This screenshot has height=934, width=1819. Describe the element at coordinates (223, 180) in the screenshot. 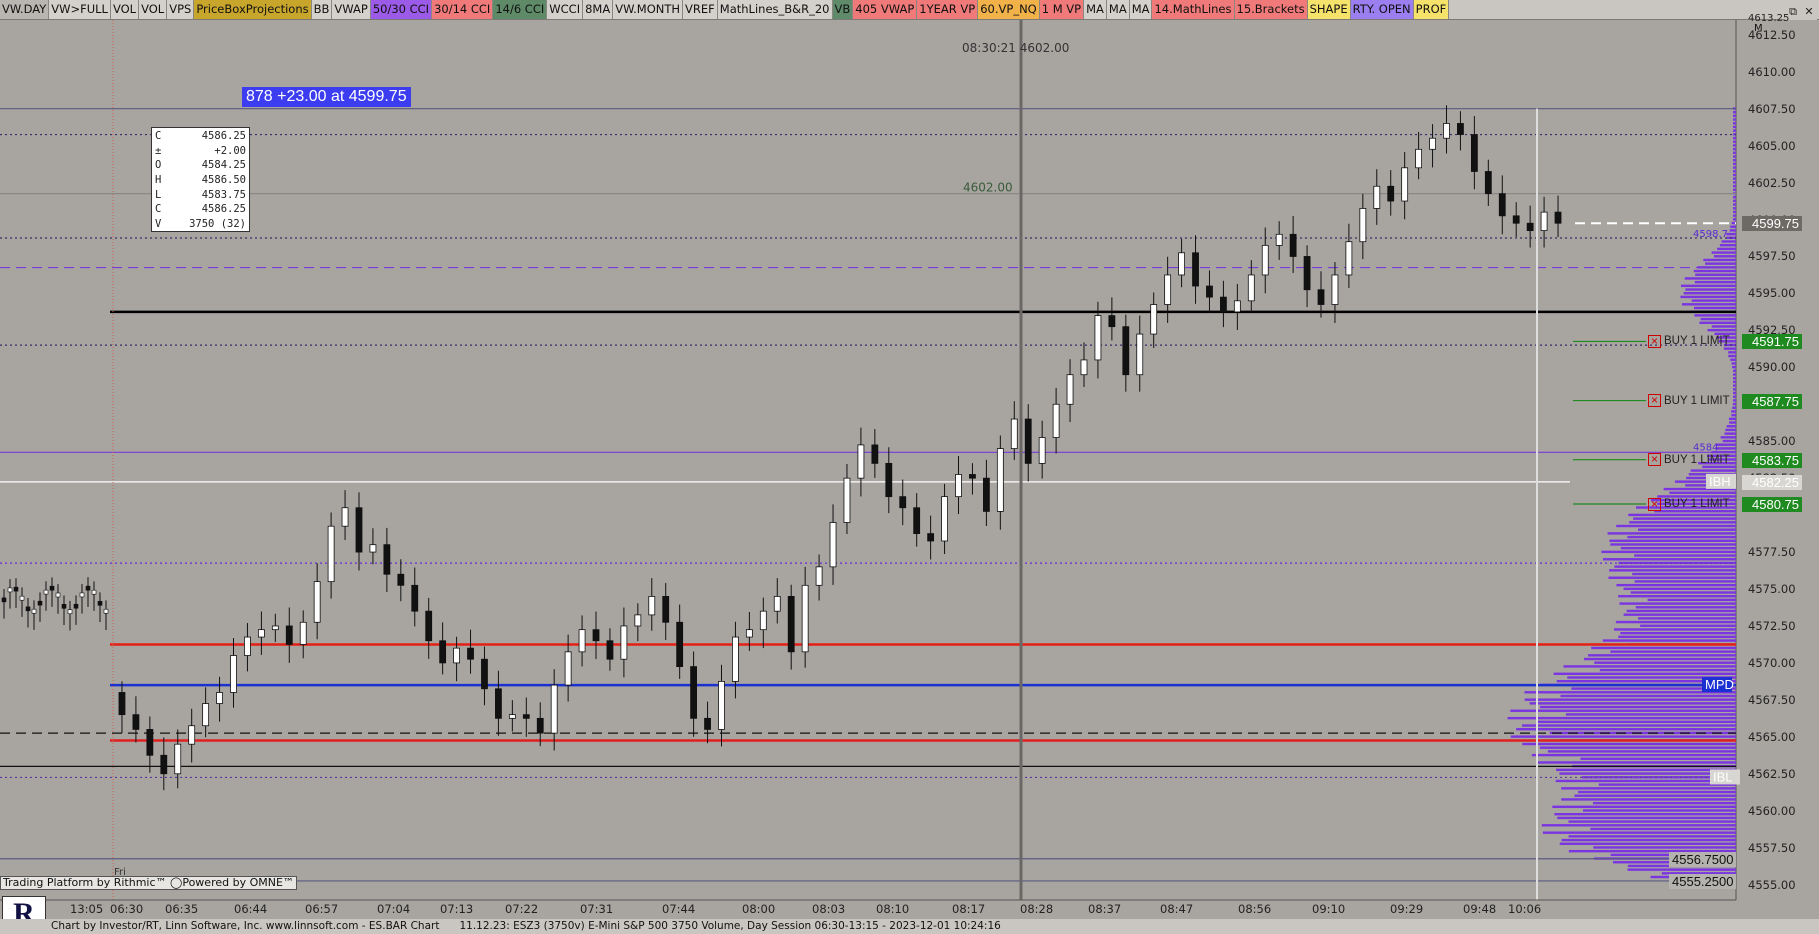

I see `ohlc-value: 4586.50` at that location.